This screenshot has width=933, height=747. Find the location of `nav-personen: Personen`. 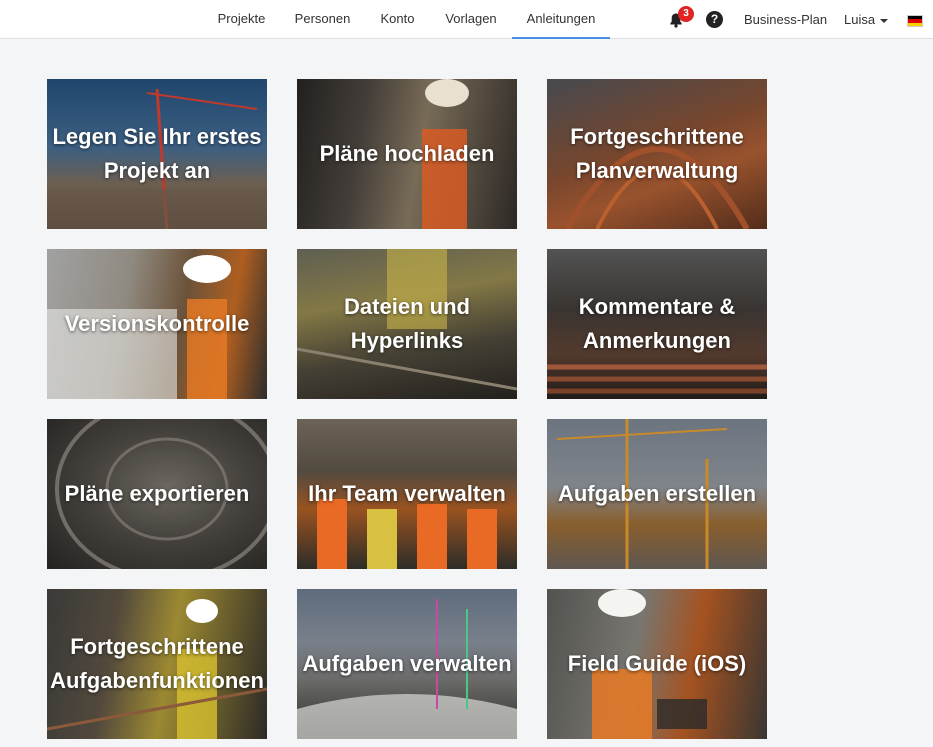

nav-personen: Personen is located at coordinates (322, 19).